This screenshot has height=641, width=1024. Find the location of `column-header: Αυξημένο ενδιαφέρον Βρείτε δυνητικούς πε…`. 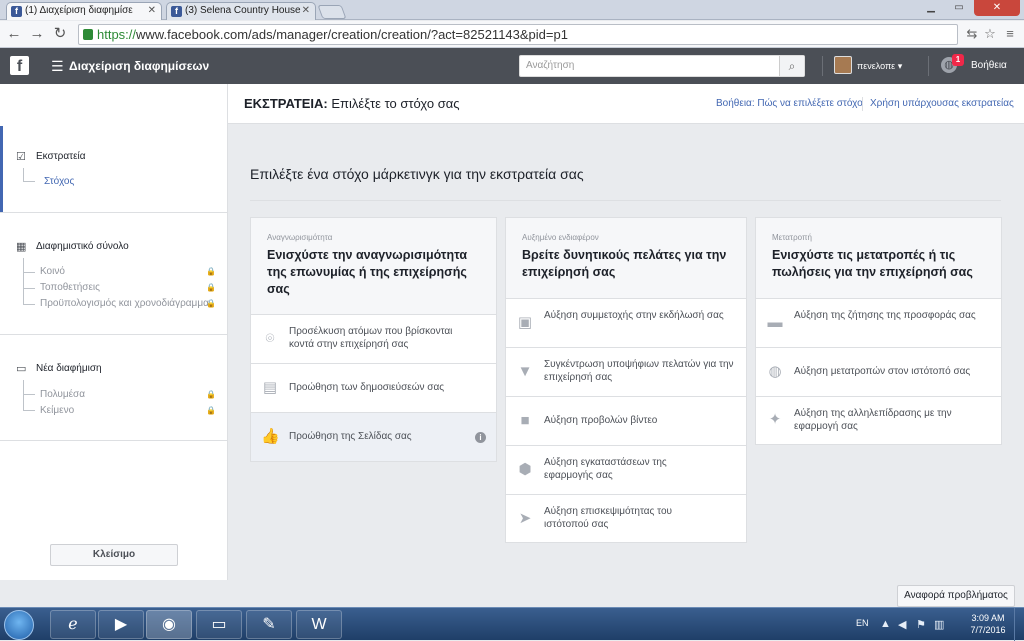

column-header: Αυξημένο ενδιαφέρον Βρείτε δυνητικούς πε… is located at coordinates (626, 258).